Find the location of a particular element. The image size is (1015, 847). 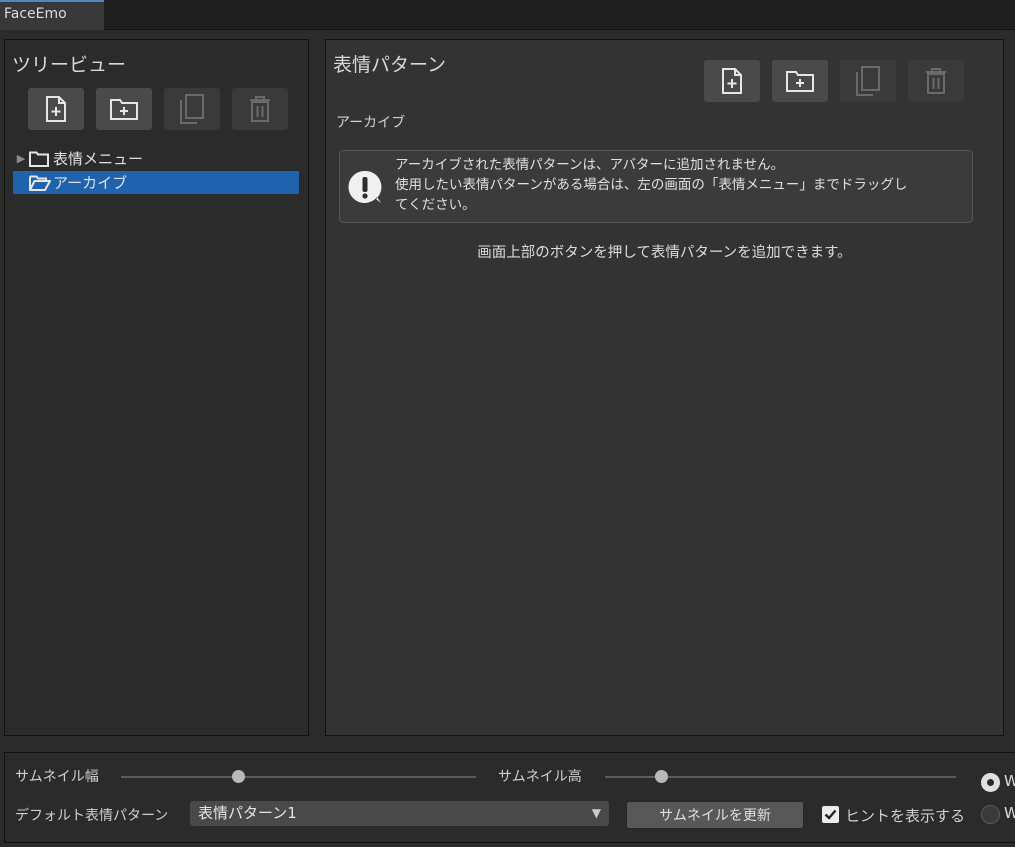

tree-item-label: 表情メニュー is located at coordinates (98, 159).